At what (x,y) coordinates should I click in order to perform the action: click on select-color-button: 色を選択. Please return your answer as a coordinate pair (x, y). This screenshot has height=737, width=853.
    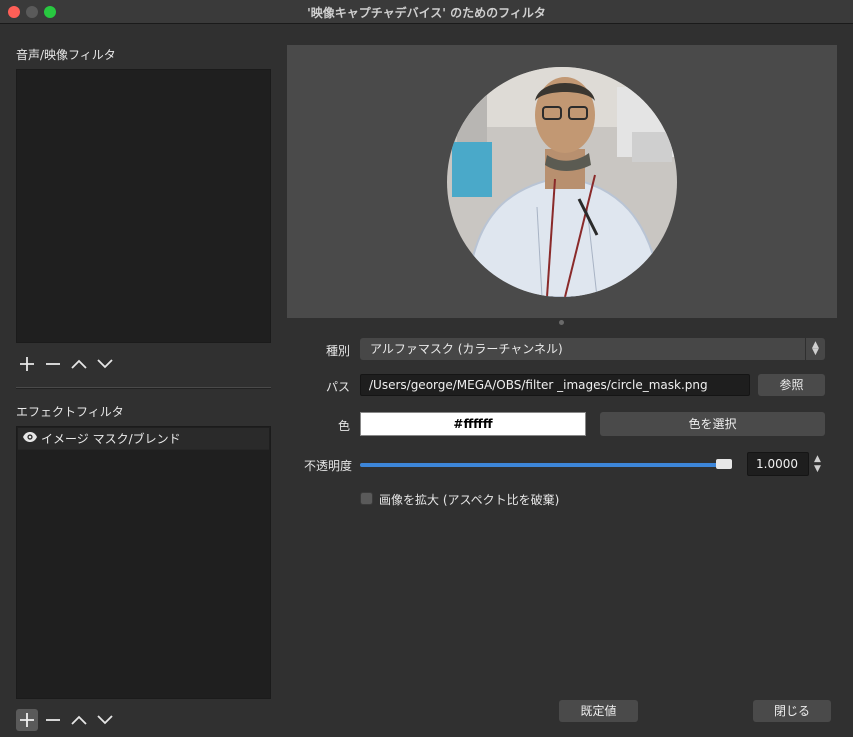
    Looking at the image, I should click on (712, 424).